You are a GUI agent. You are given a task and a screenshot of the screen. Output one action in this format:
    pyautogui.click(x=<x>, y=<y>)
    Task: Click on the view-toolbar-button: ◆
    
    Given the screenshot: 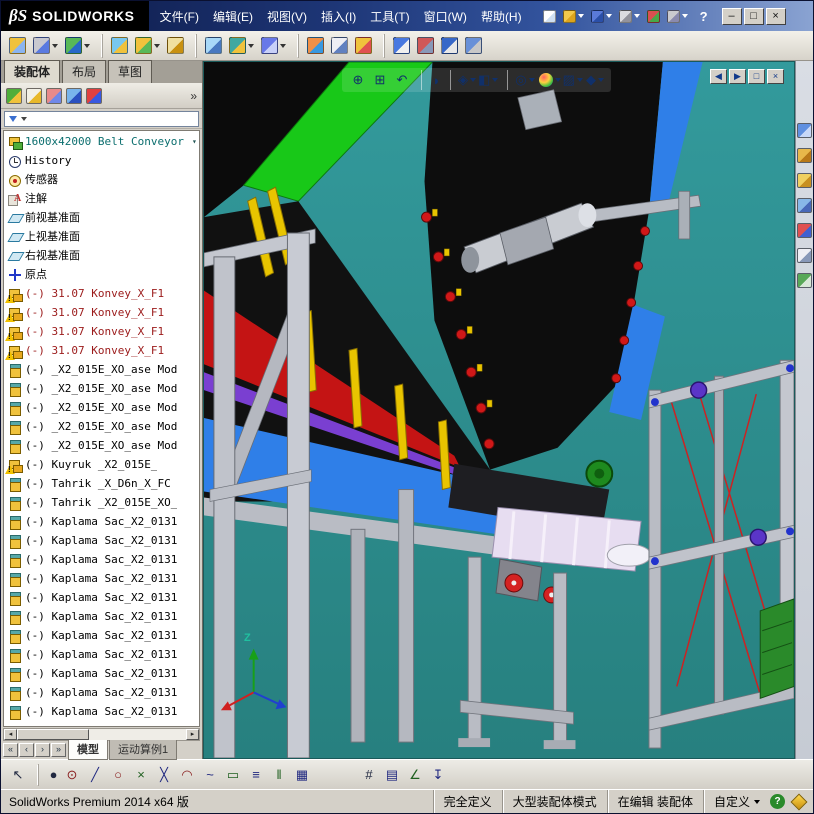 What is the action you would take?
    pyautogui.click(x=595, y=80)
    